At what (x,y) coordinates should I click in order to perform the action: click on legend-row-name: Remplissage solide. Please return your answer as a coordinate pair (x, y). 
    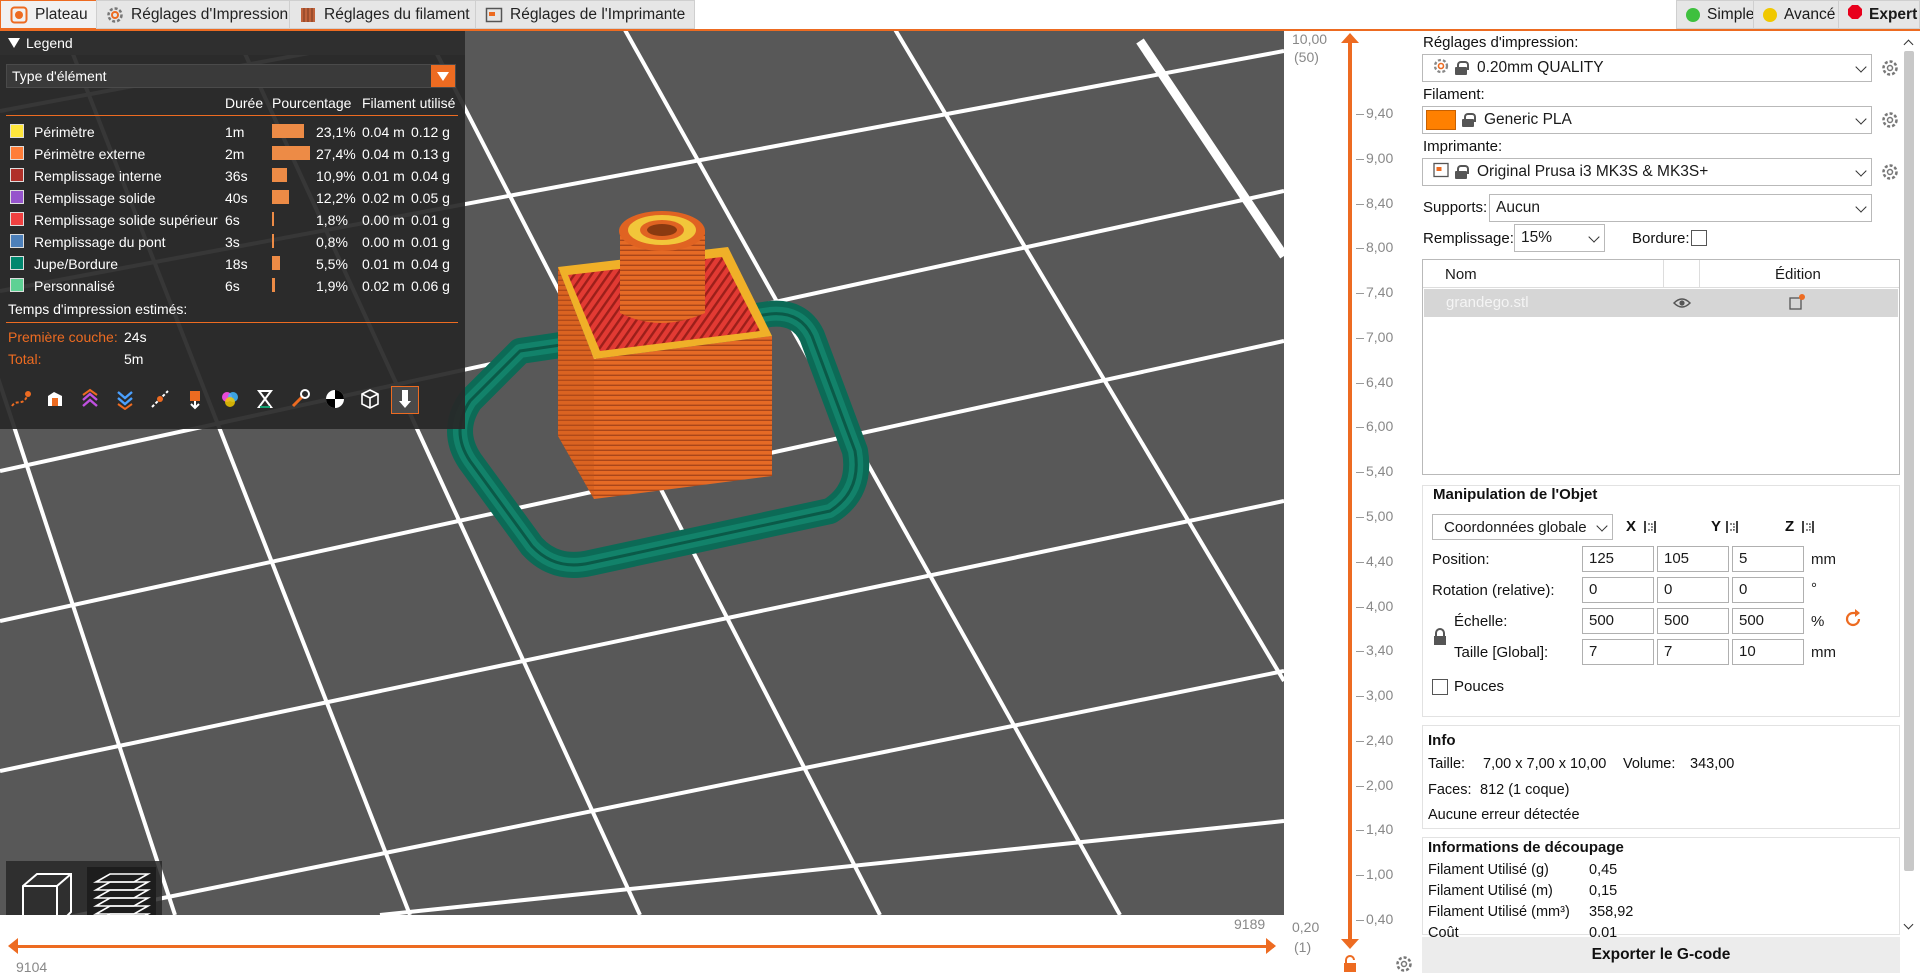
    Looking at the image, I should click on (95, 198).